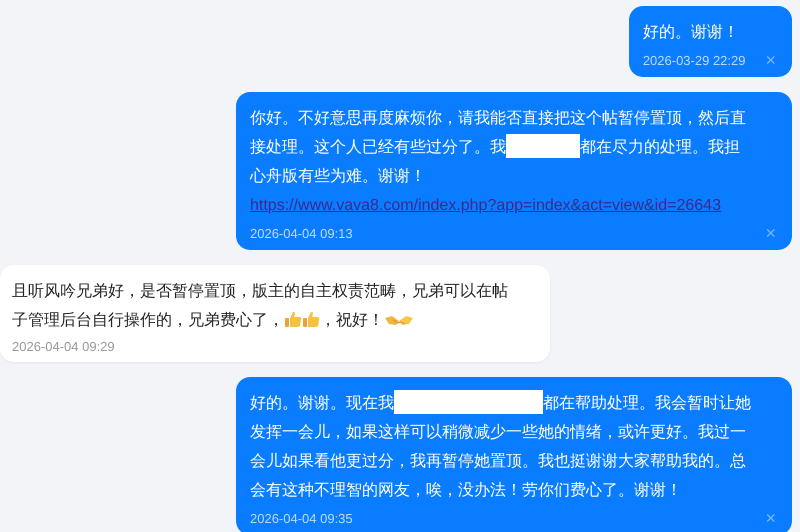 The width and height of the screenshot is (800, 532). Describe the element at coordinates (485, 205) in the screenshot. I see `message-link: https://www.vava8.com/index.php?app=index&act=view&id=26643` at that location.